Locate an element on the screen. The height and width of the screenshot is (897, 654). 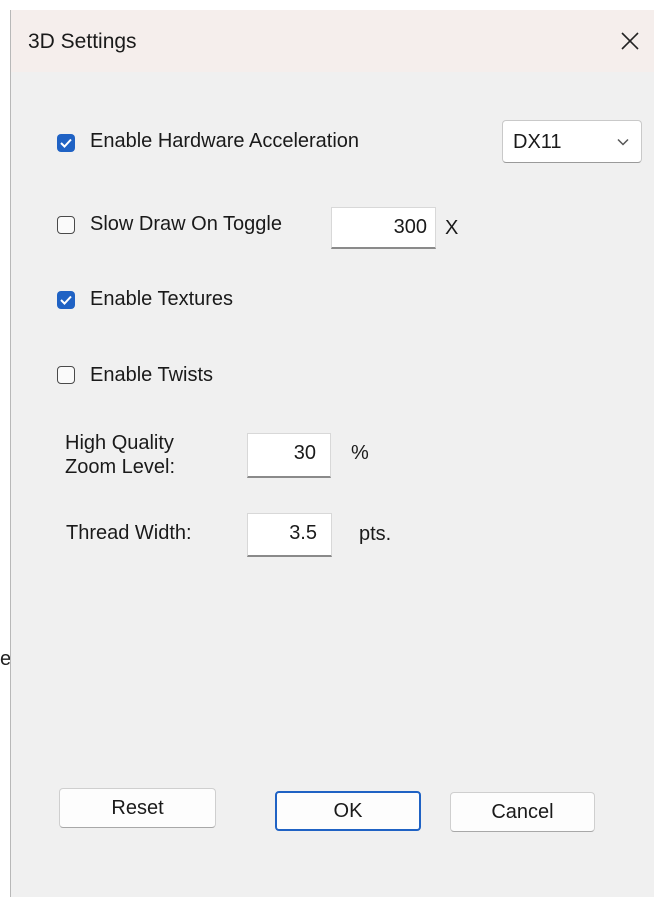
title-bar: 3D Settings is located at coordinates (332, 41).